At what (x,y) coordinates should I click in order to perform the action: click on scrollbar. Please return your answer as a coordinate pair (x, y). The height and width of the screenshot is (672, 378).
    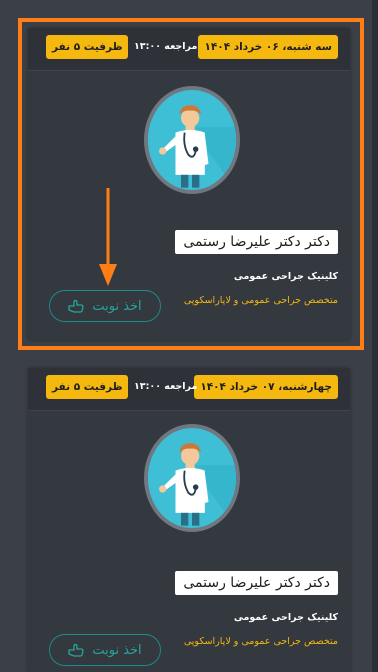
    Looking at the image, I should click on (375, 336).